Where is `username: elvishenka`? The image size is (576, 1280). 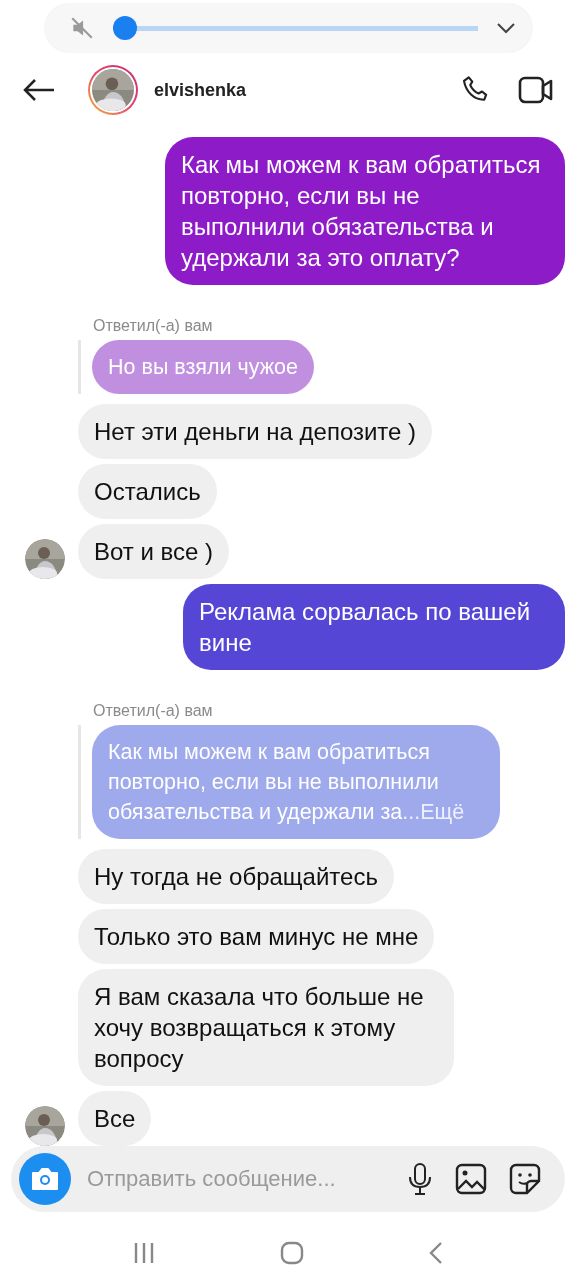 username: elvishenka is located at coordinates (294, 90).